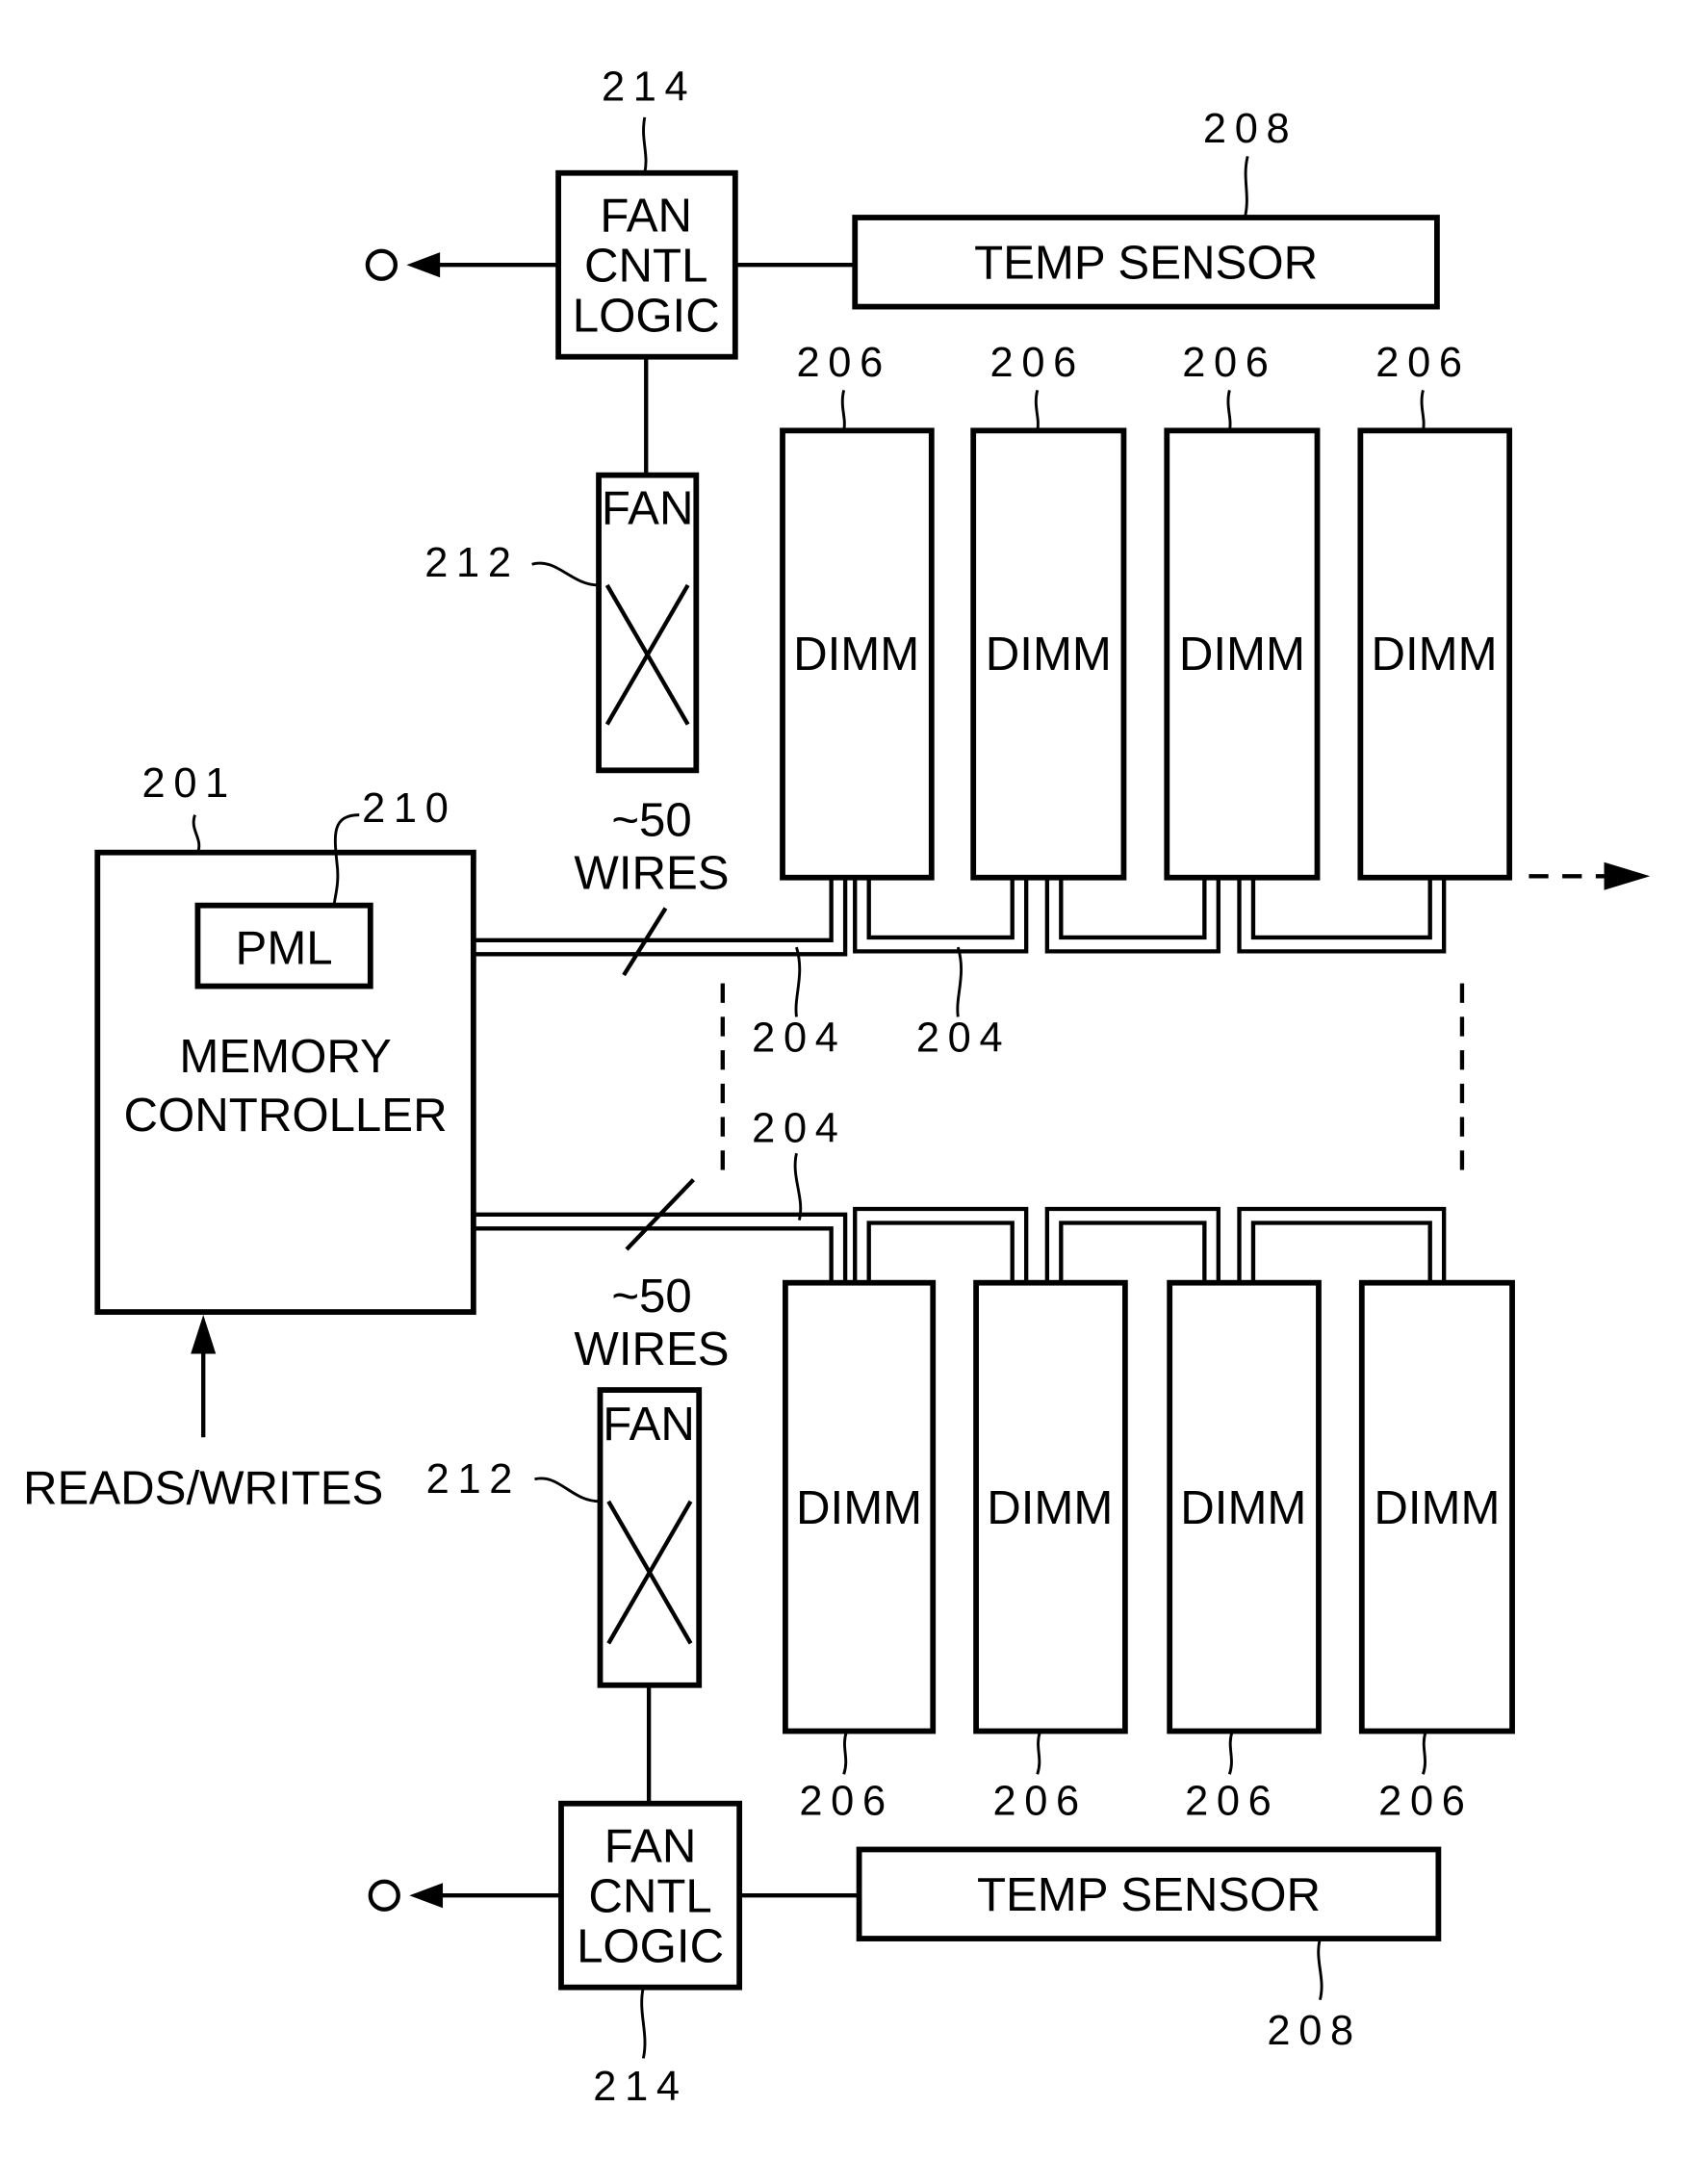 This screenshot has height=2184, width=1696. I want to click on bus-top-wires-count: ~50, so click(651, 819).